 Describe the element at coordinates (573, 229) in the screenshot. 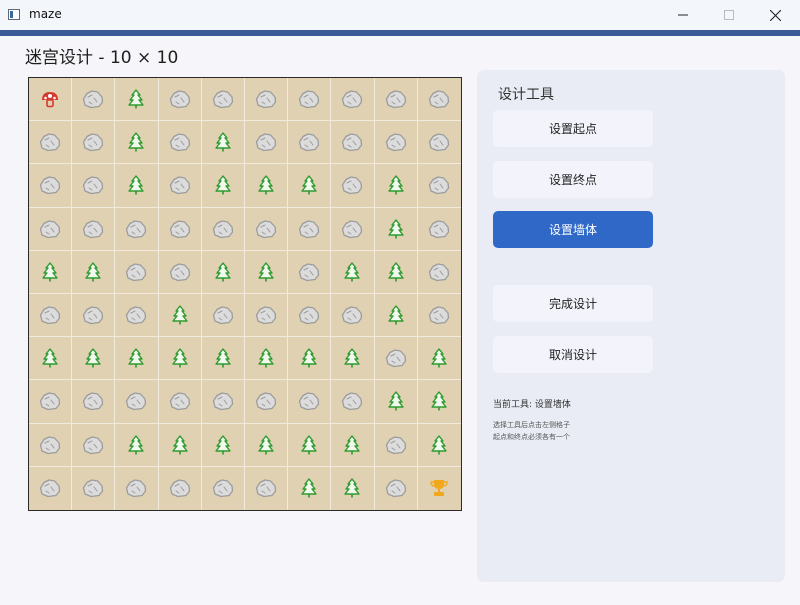

I see `set-wall-button: 设置墙体` at that location.